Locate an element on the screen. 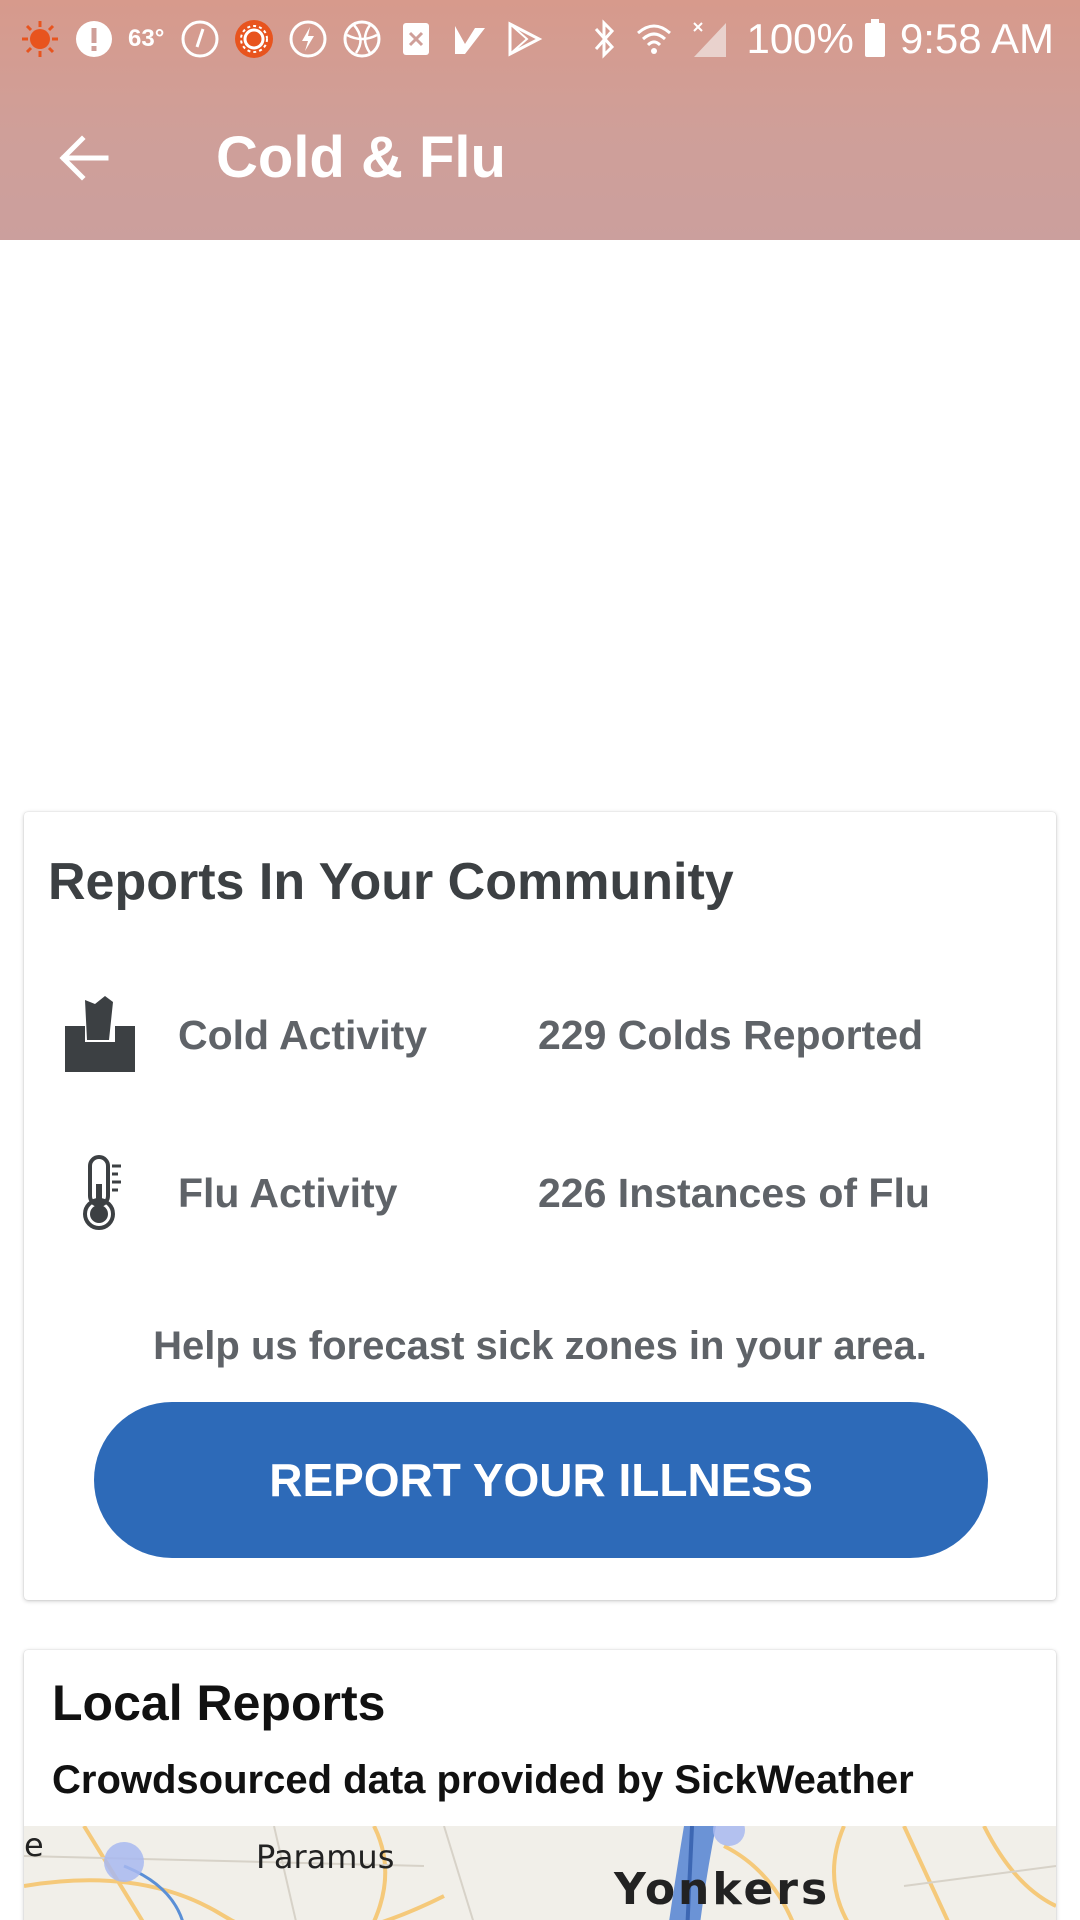  sun-badge-icon is located at coordinates (254, 39).